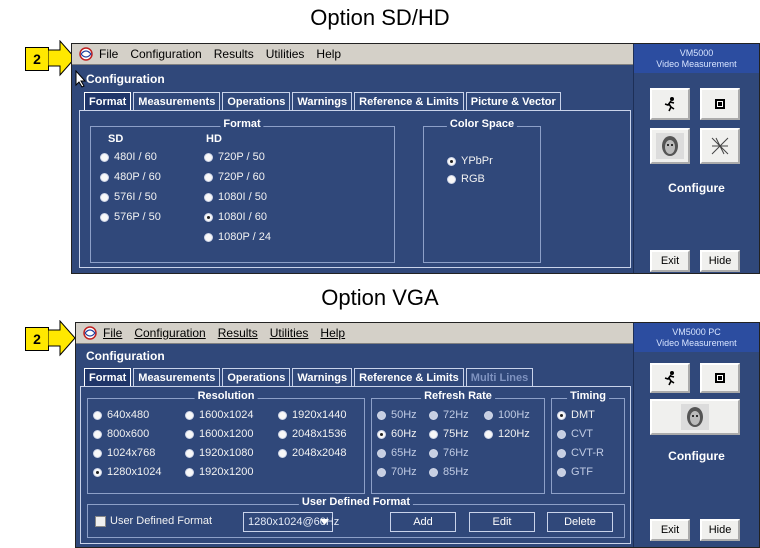 The height and width of the screenshot is (548, 760). Describe the element at coordinates (449, 434) in the screenshot. I see `radio-75hz: 75Hz` at that location.